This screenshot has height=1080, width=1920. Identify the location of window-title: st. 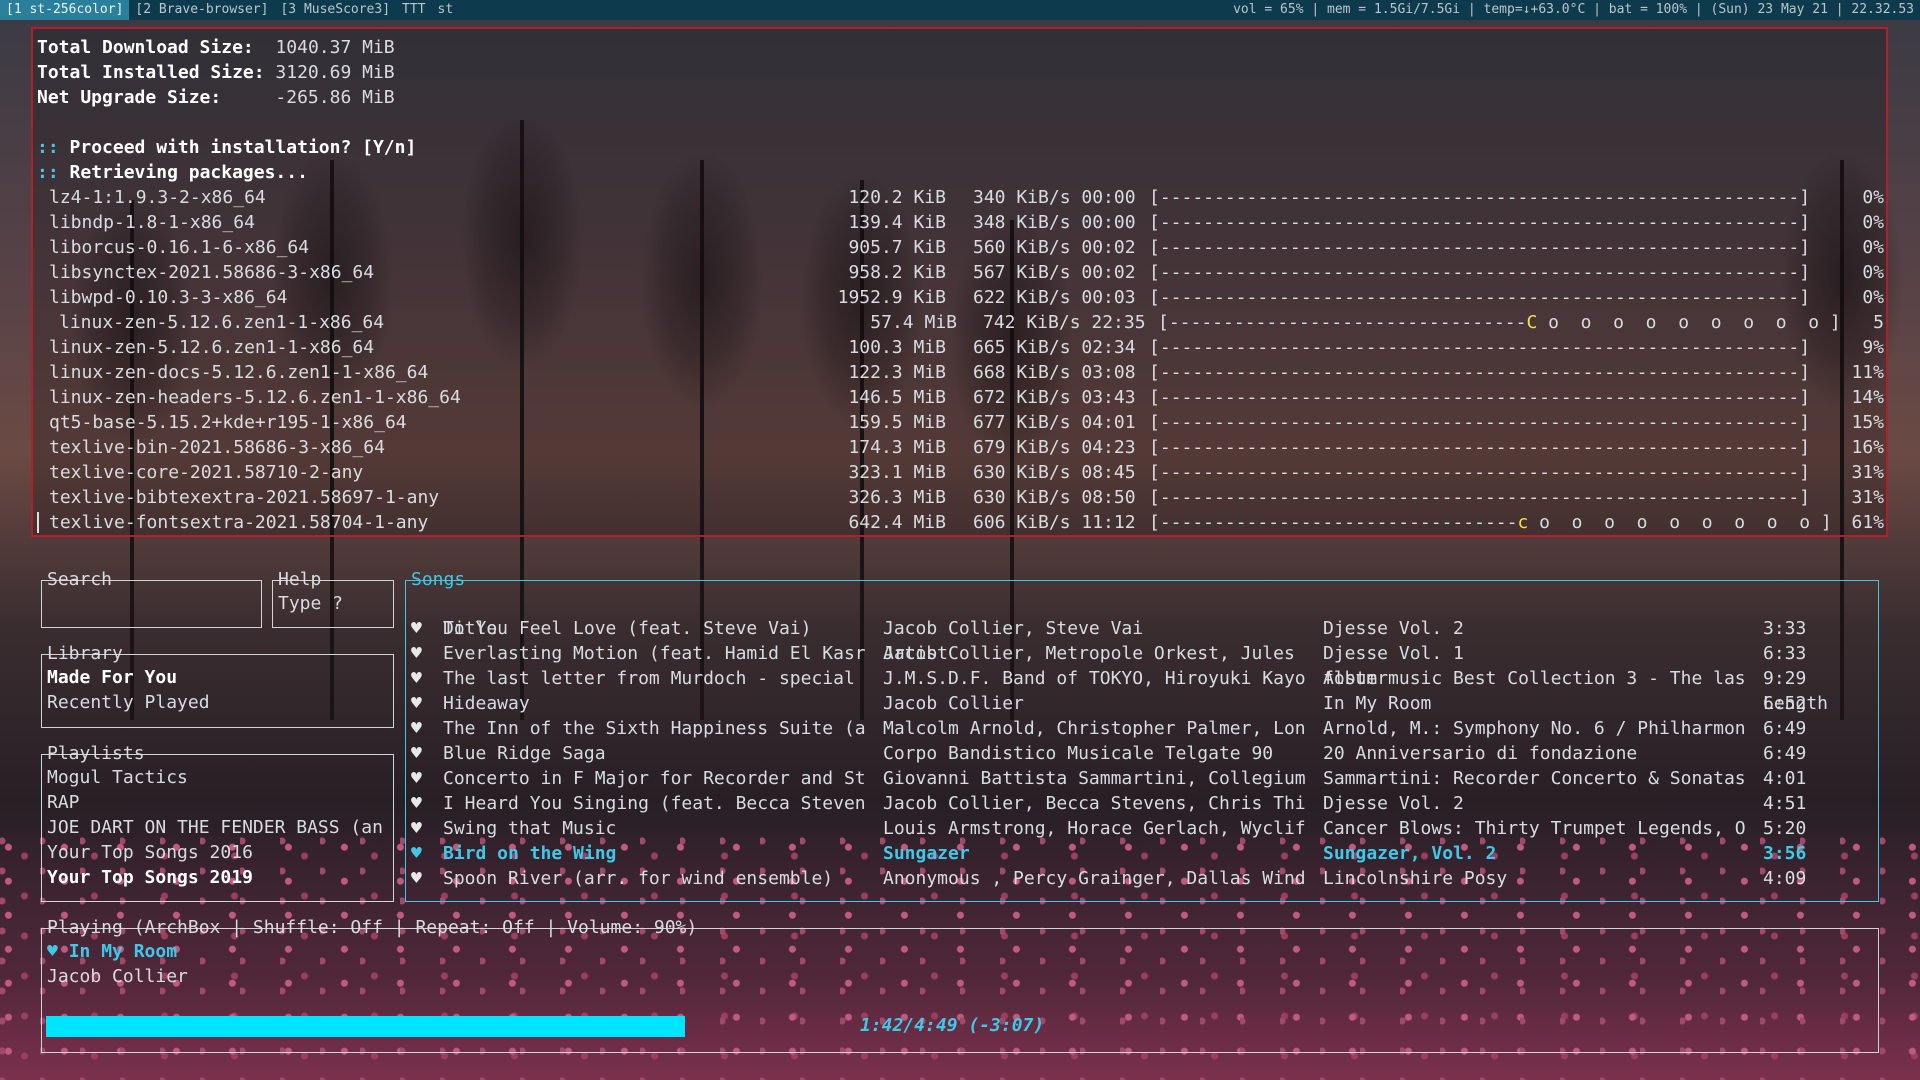
(445, 9).